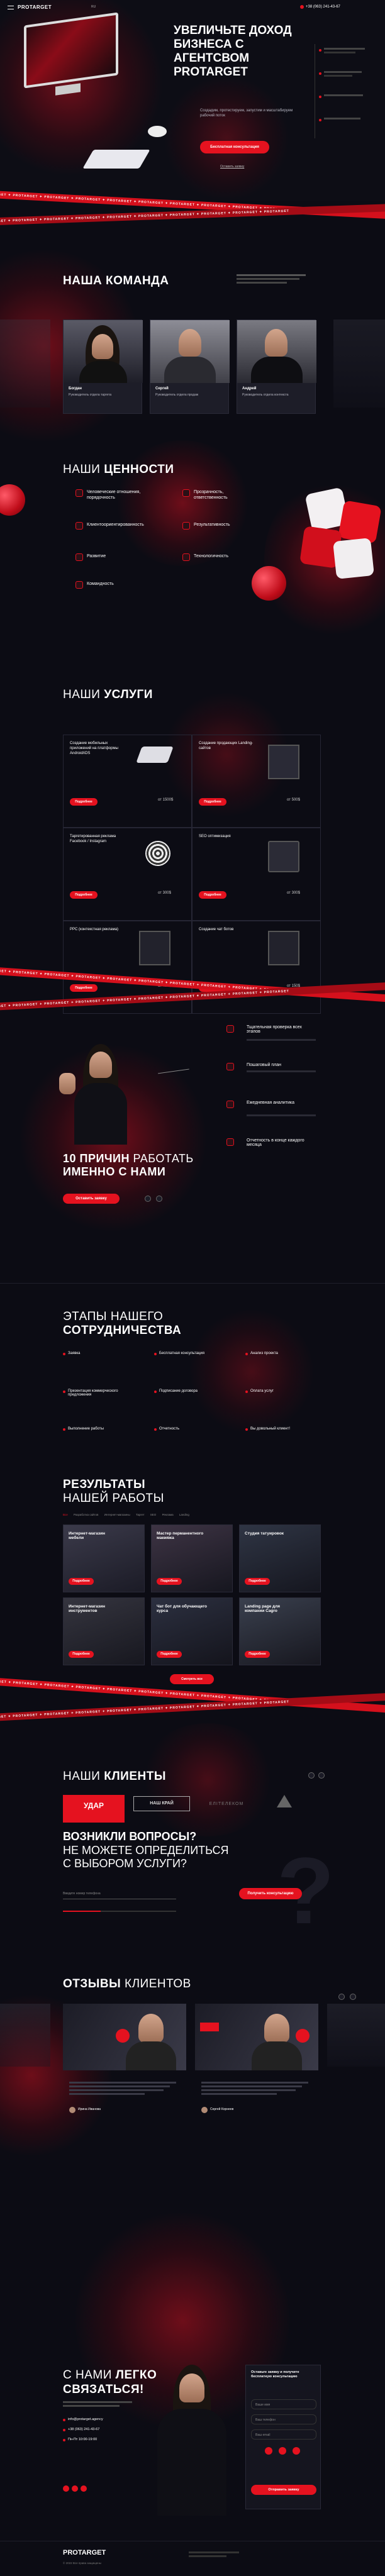 The image size is (385, 2576). I want to click on service-title: SEO оптимизация, so click(215, 836).